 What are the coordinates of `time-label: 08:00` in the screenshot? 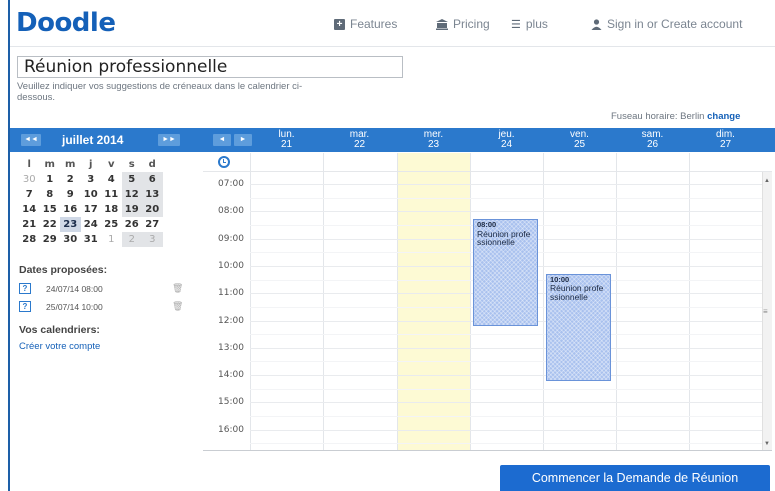 It's located at (231, 211).